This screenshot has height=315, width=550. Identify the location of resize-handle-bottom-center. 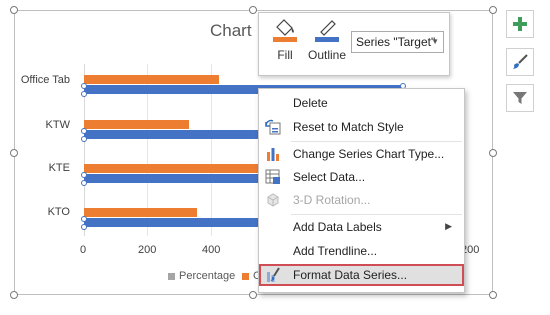
(253, 295).